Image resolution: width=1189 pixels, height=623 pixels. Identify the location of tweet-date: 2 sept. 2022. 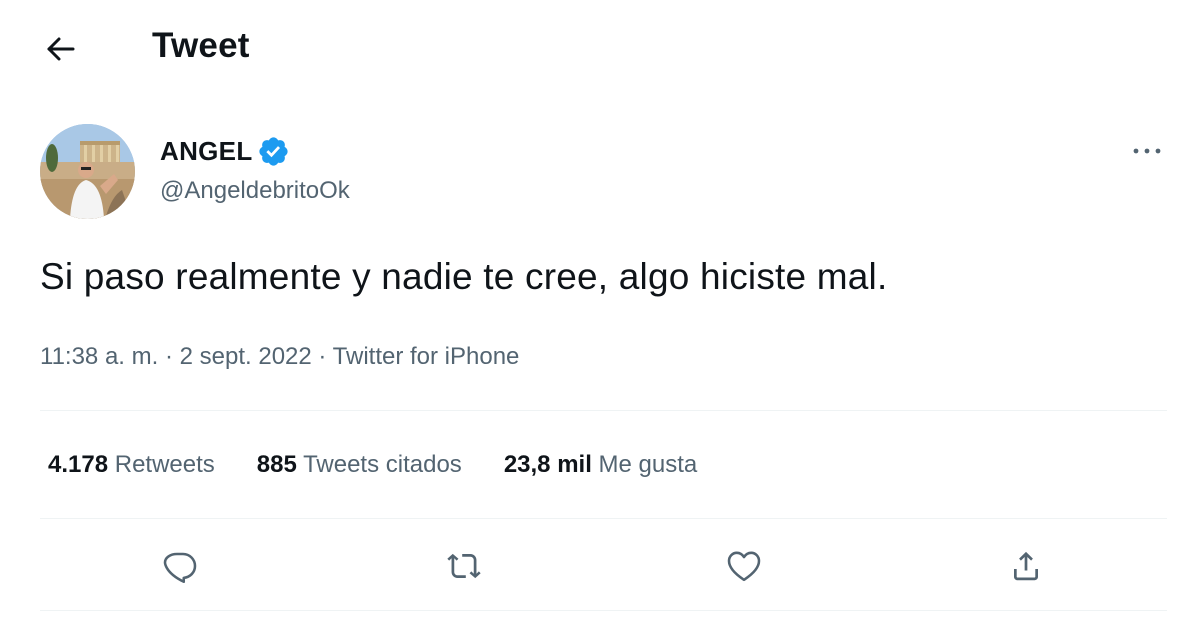
(246, 356).